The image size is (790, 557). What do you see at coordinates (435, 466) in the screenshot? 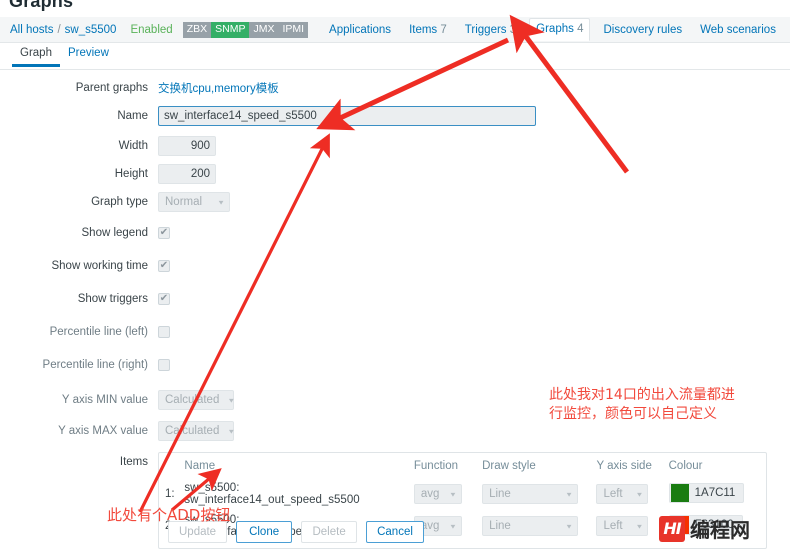
I see `header-function: Function` at bounding box center [435, 466].